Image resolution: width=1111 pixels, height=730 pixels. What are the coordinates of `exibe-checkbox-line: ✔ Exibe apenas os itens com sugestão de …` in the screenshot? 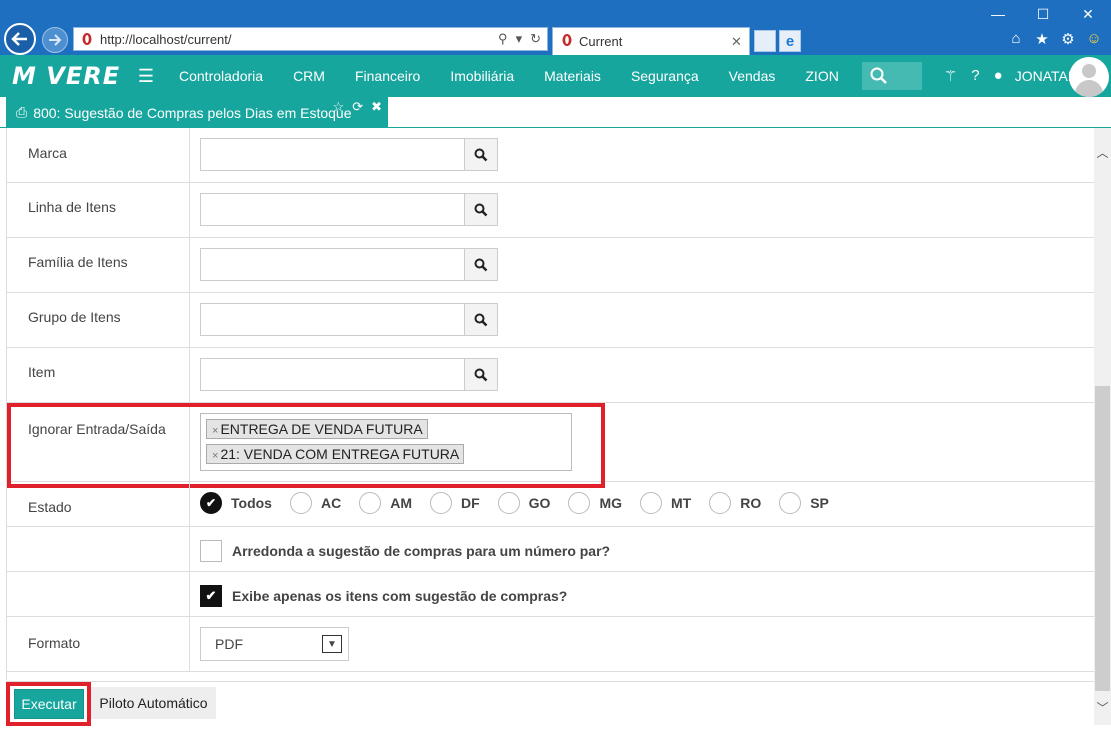 It's located at (383, 596).